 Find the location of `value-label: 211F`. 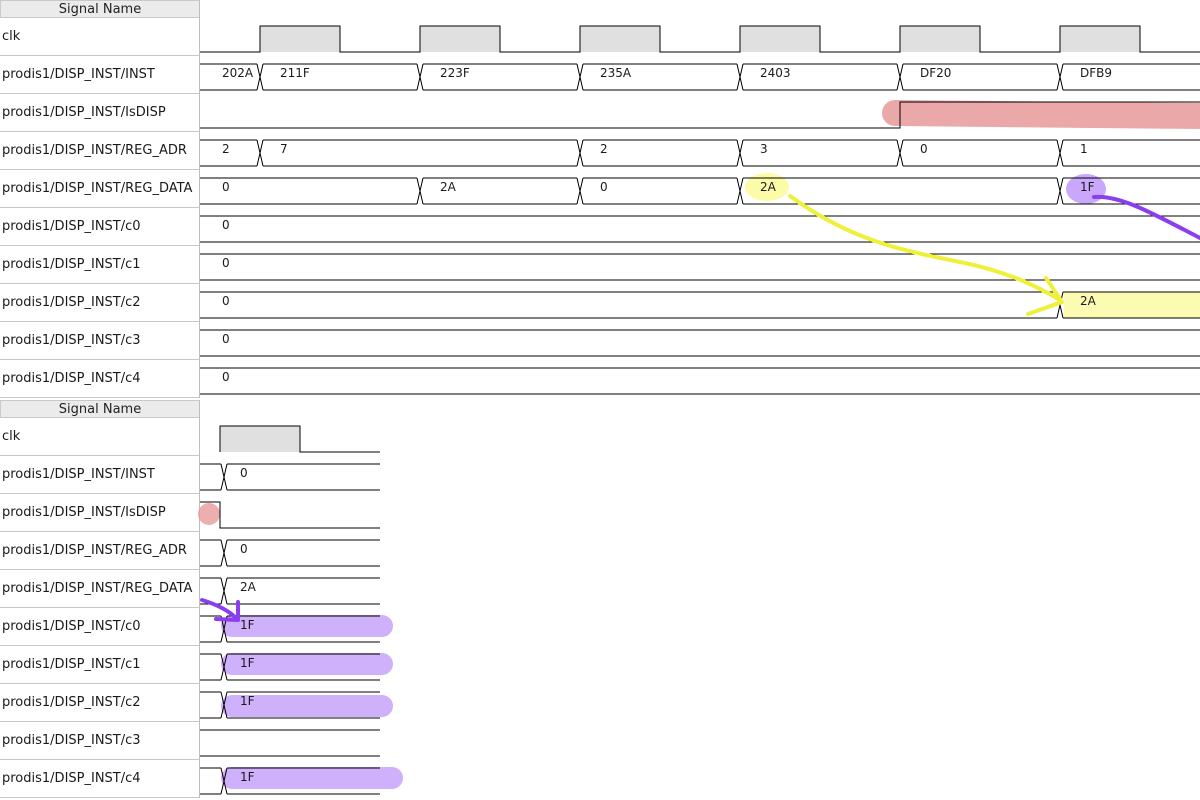

value-label: 211F is located at coordinates (295, 73).